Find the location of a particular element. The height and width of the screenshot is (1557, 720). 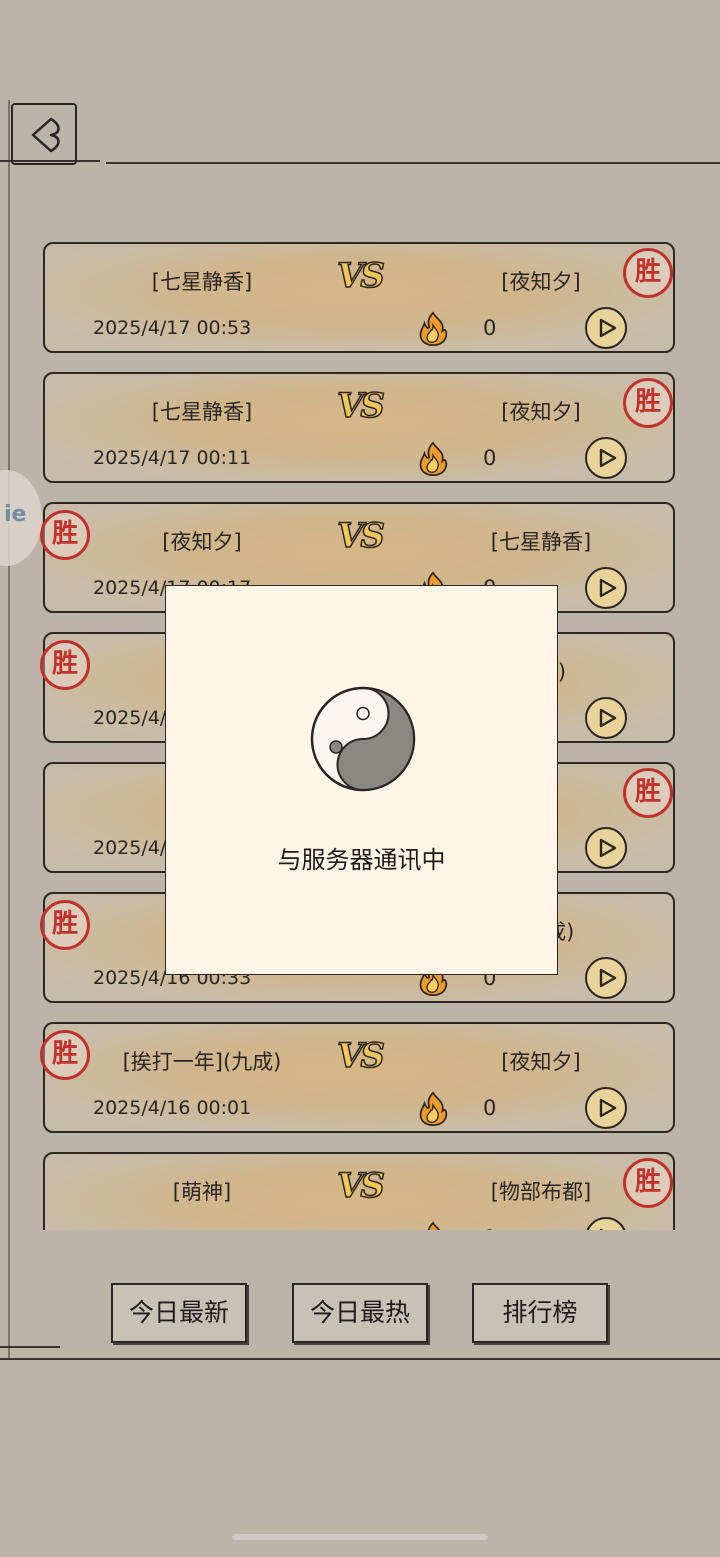

tab-today-hot: 今日最热 is located at coordinates (360, 1313).